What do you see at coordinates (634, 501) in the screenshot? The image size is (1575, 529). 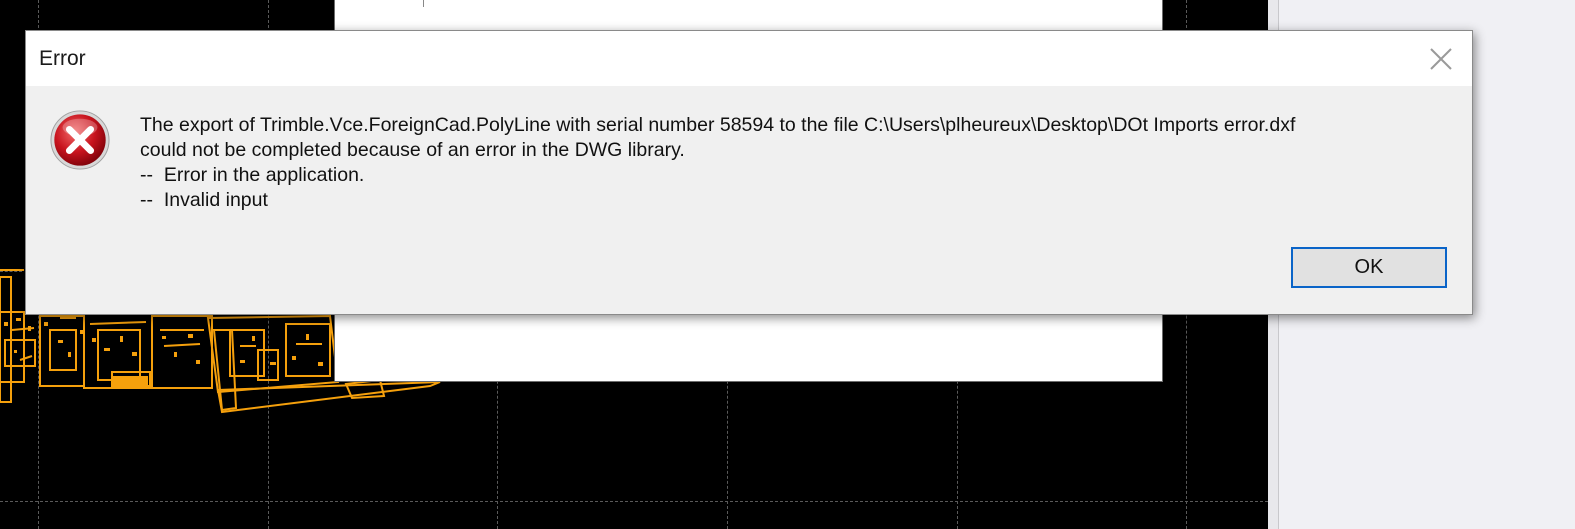 I see `grid-line` at bounding box center [634, 501].